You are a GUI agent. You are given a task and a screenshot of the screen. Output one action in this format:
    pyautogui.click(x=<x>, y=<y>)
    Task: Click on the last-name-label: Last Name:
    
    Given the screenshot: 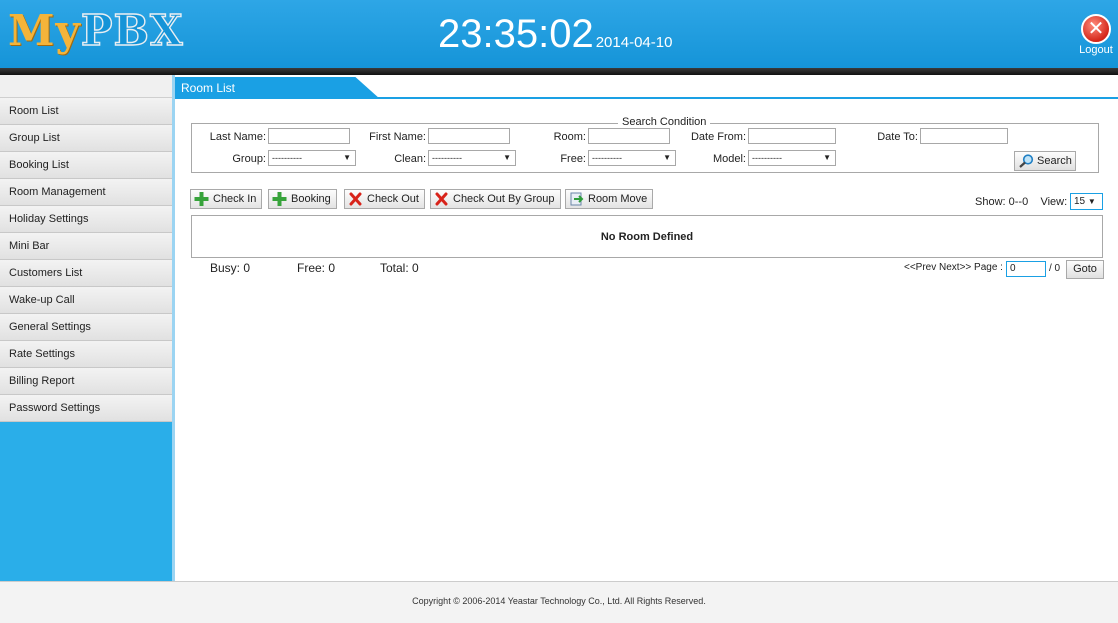 What is the action you would take?
    pyautogui.click(x=237, y=137)
    